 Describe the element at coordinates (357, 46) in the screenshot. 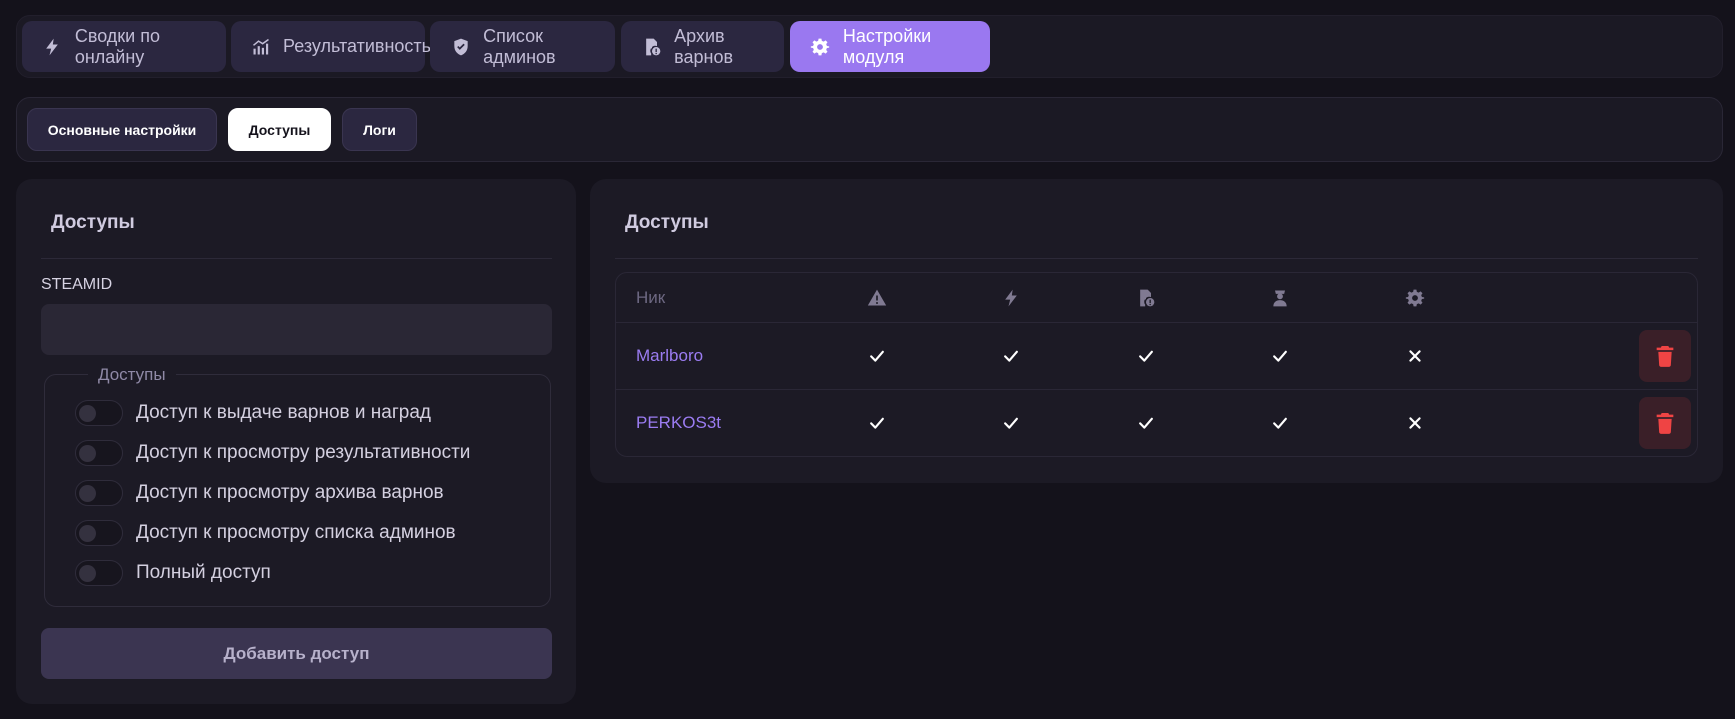

I see `tab-label: Результативность` at that location.